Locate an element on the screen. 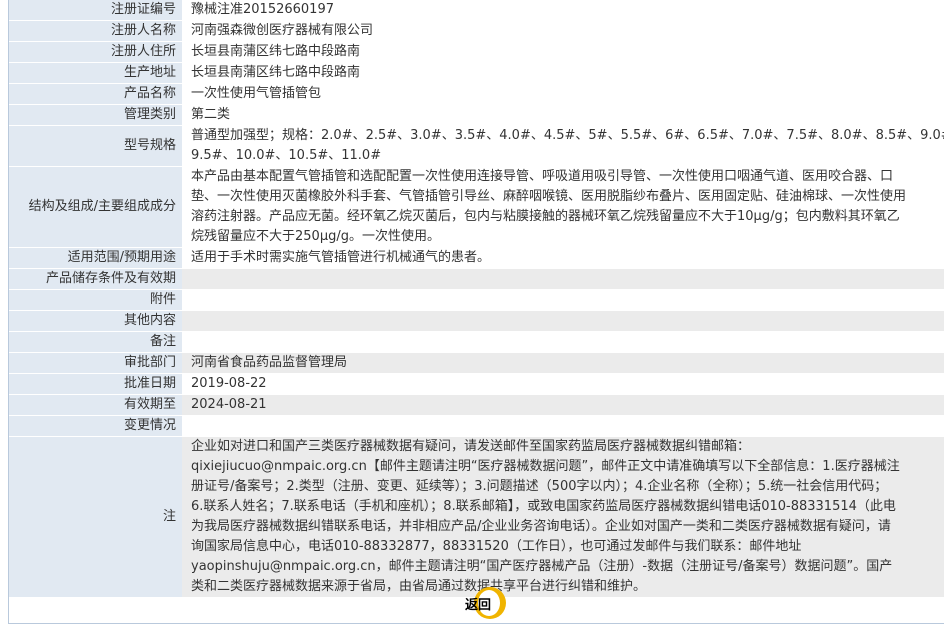 This screenshot has height=630, width=944. back-button: 返回 is located at coordinates (486, 603).